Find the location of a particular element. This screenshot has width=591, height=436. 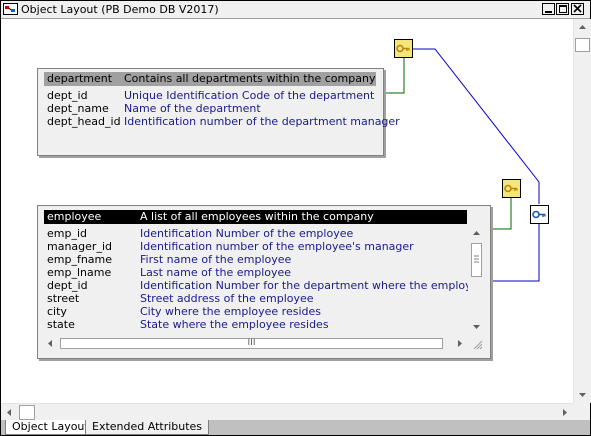

table-vscroll-thumb is located at coordinates (476, 260).